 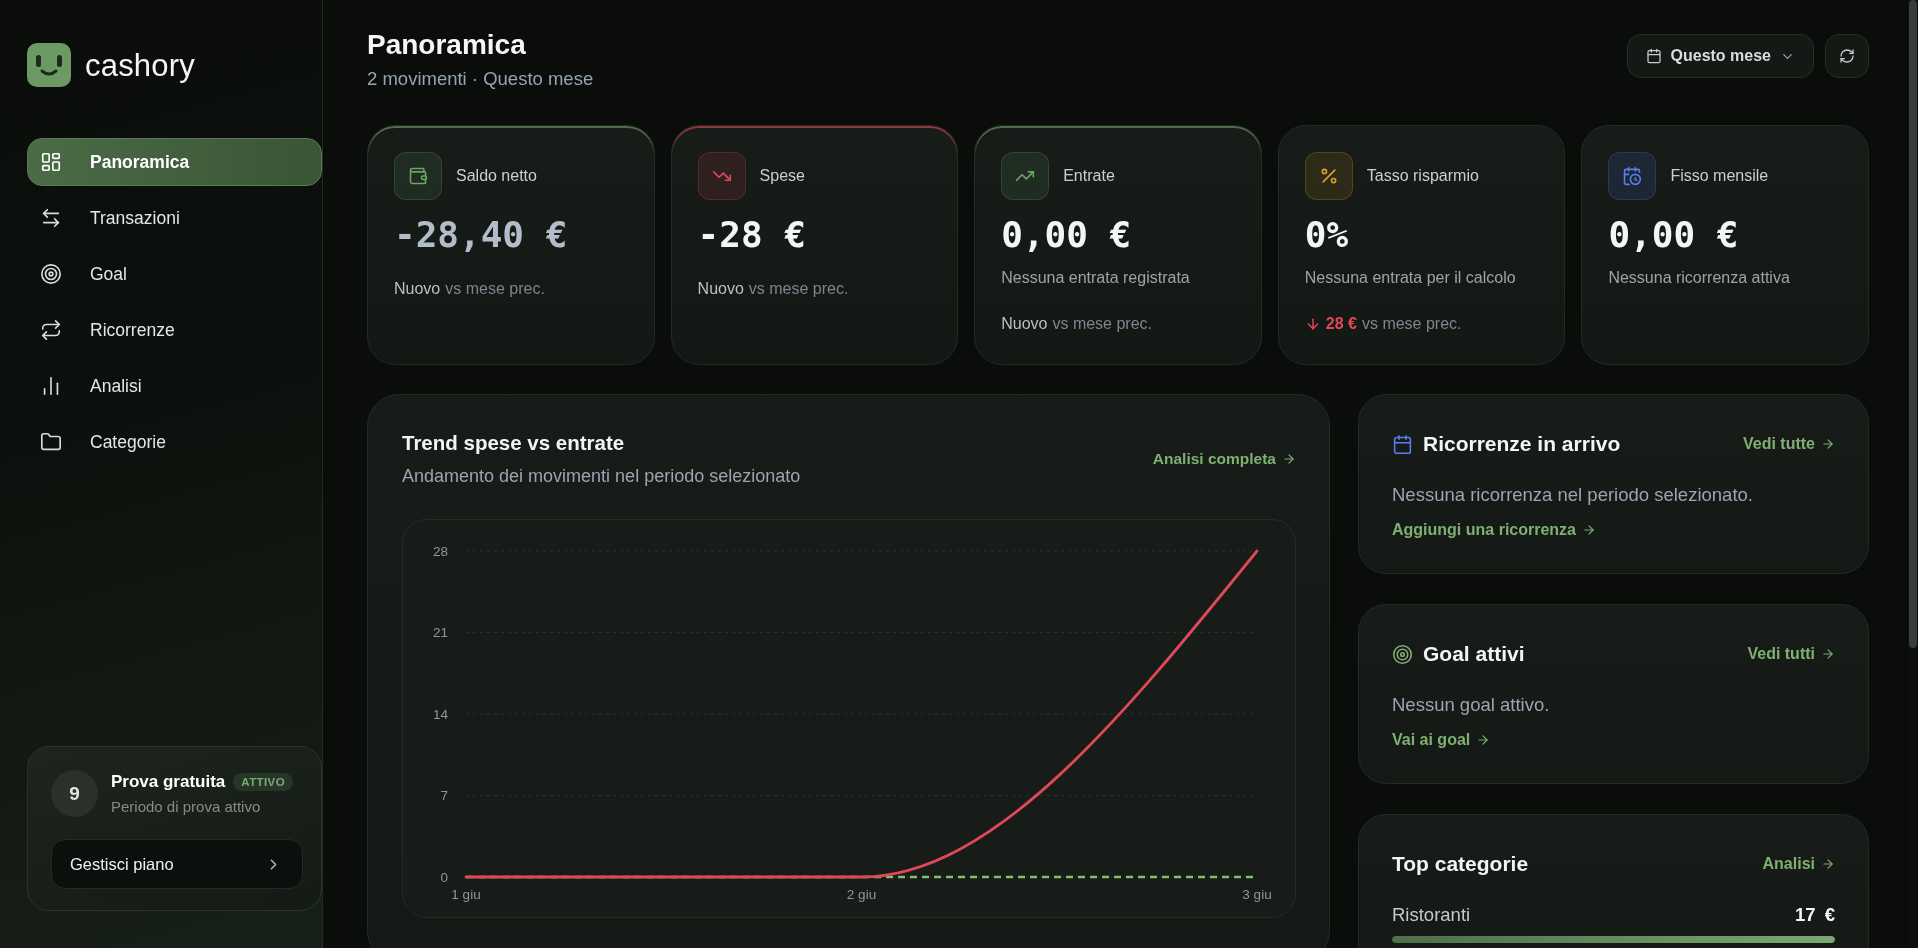 What do you see at coordinates (1720, 56) in the screenshot?
I see `period-dropdown: Questo mese` at bounding box center [1720, 56].